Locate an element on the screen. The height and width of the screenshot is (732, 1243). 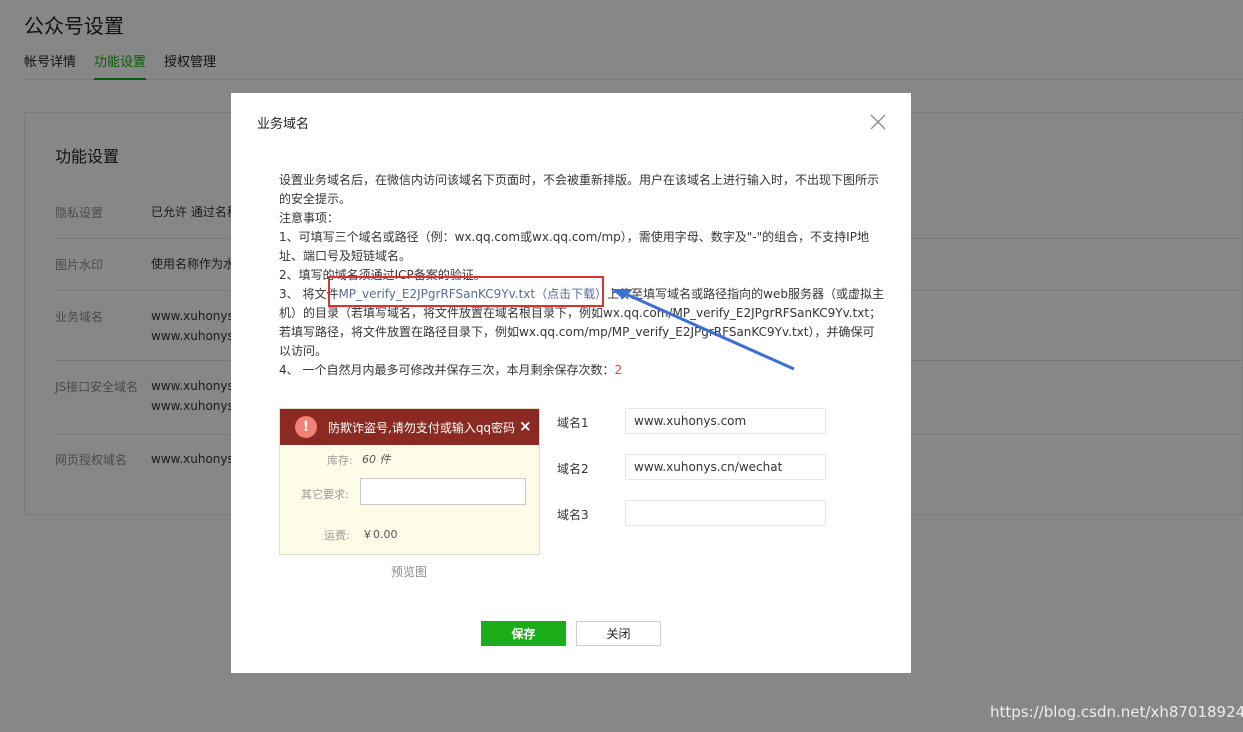
preview-close-icon: × is located at coordinates (525, 426).